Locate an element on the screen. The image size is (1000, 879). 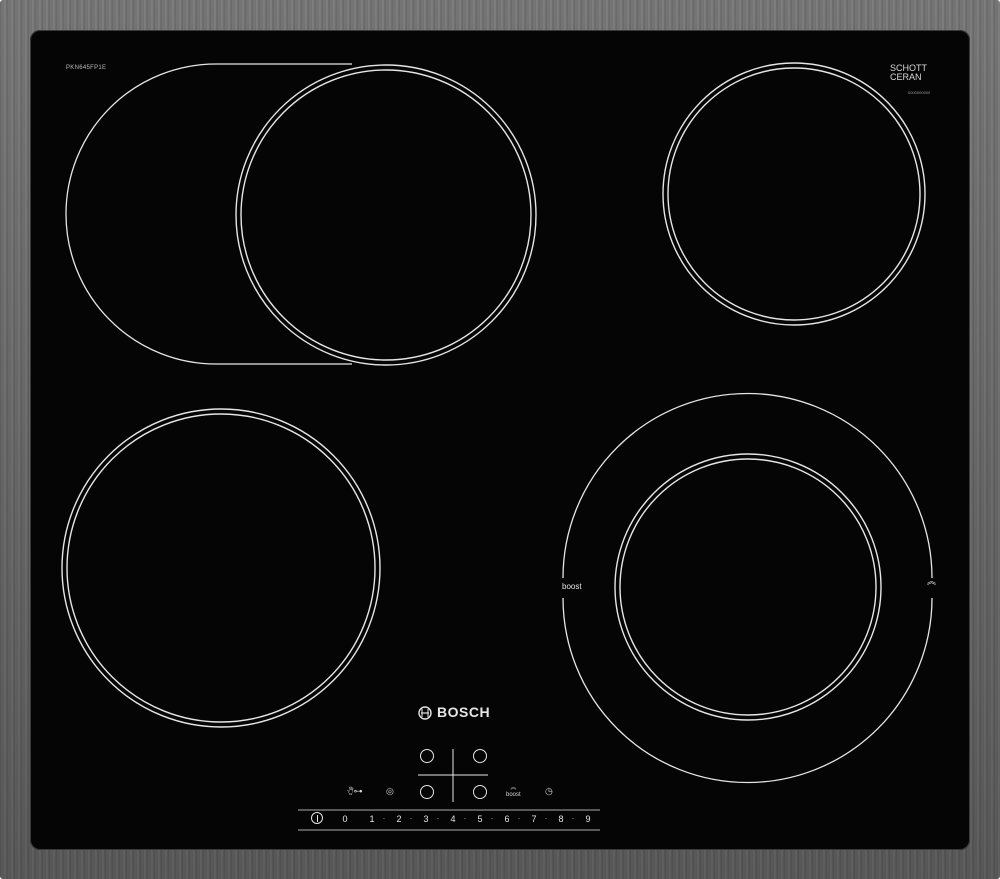
level-3: 3 is located at coordinates (426, 819).